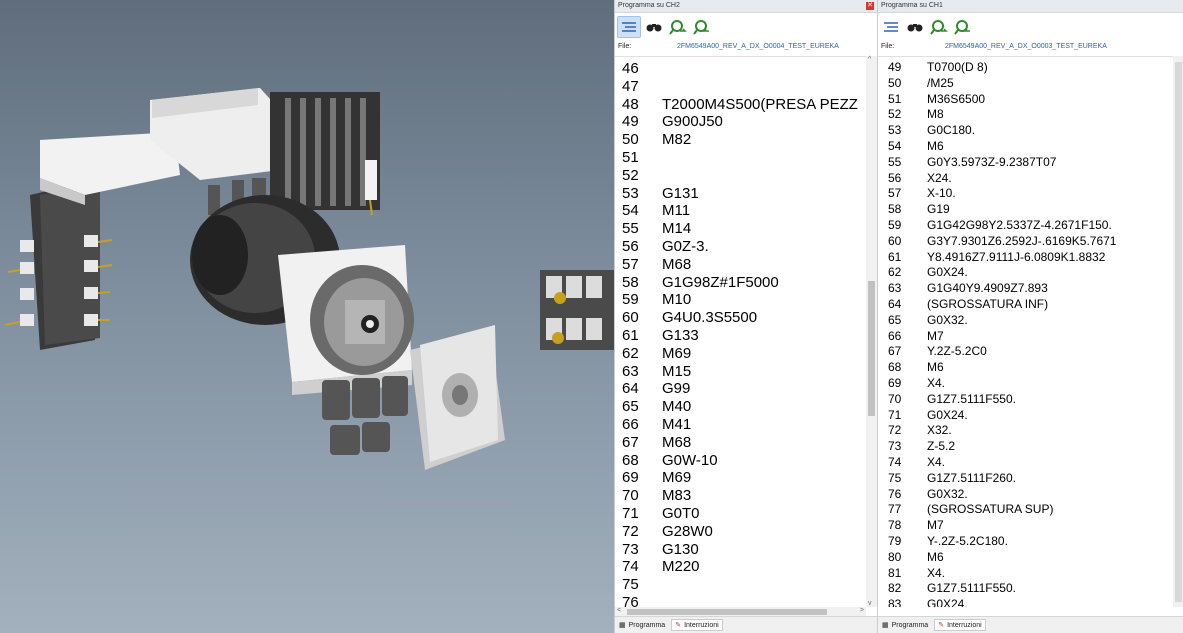 Image resolution: width=1183 pixels, height=633 pixels. What do you see at coordinates (888, 46) in the screenshot?
I see `file-label: File:` at bounding box center [888, 46].